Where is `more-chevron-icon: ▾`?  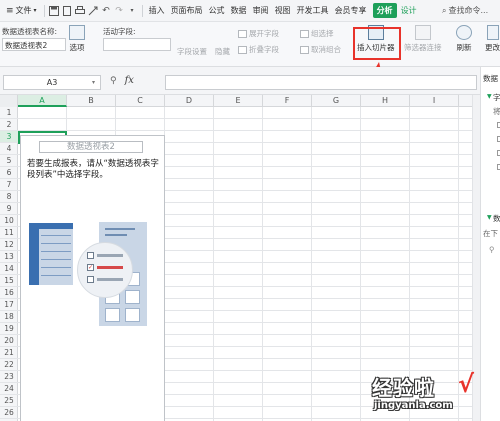 more-chevron-icon: ▾ is located at coordinates (132, 10).